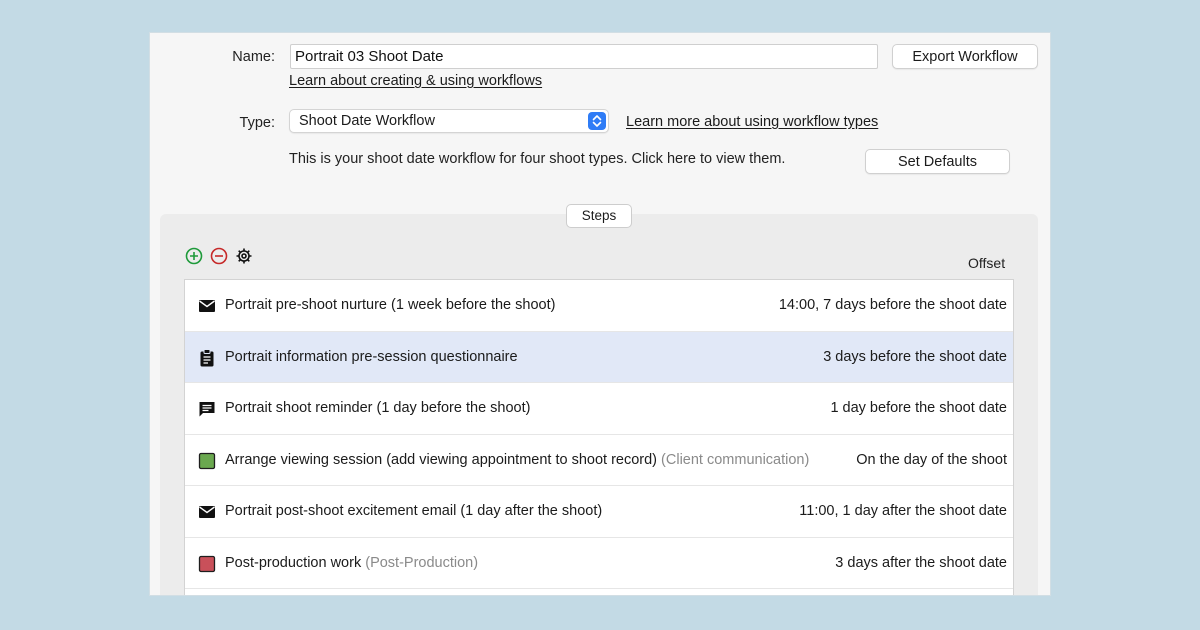 This screenshot has width=1200, height=630. I want to click on step-offset: On the day of the shoot, so click(931, 459).